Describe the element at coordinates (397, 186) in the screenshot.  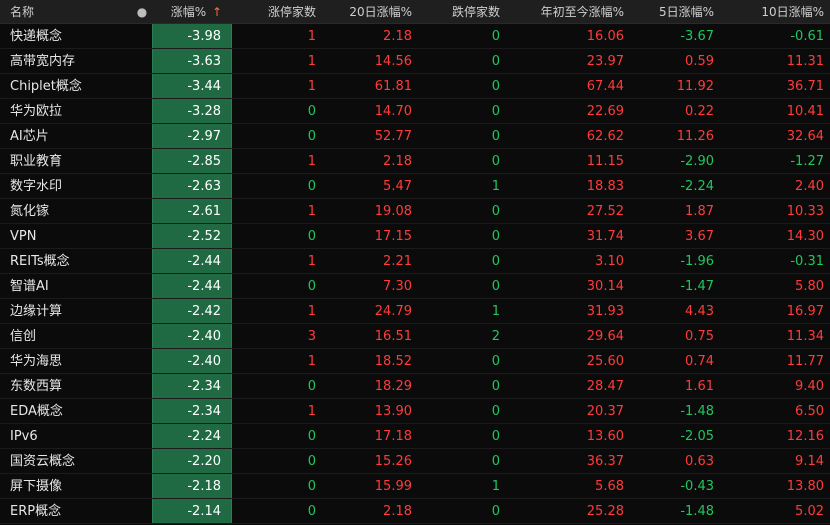
I see `return-20d: 5.47` at that location.